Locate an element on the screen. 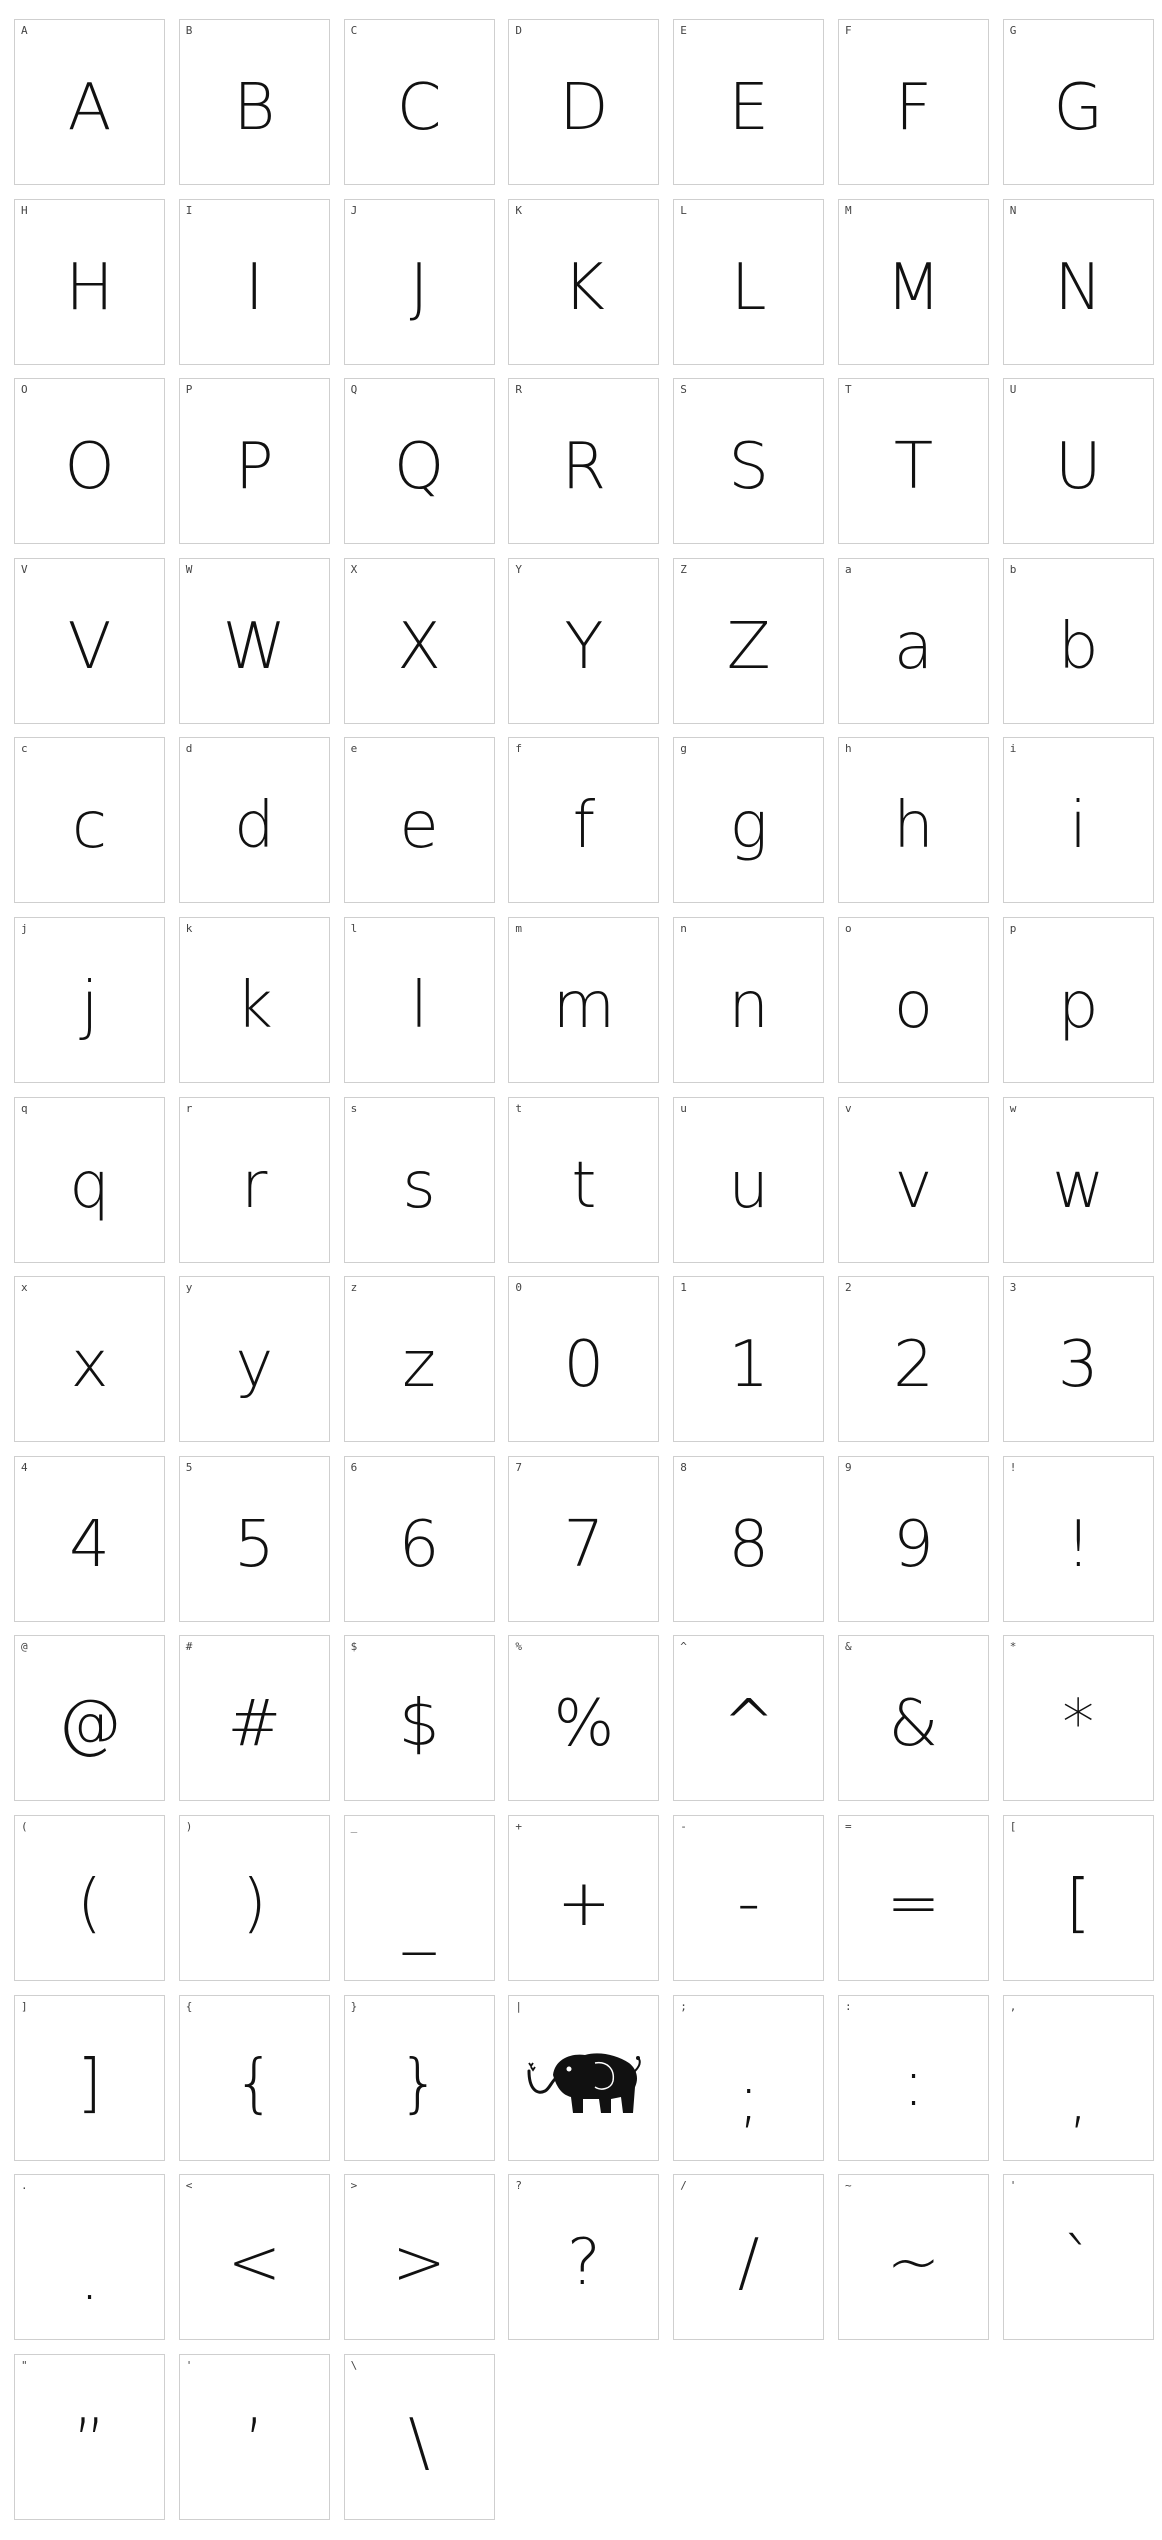 The height and width of the screenshot is (2540, 1162). glyph-label: v is located at coordinates (848, 1108).